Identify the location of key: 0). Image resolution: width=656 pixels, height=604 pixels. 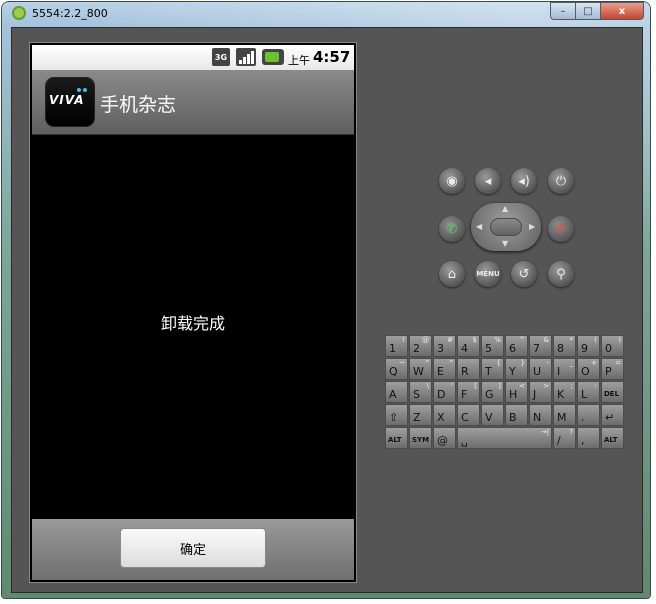
(612, 346).